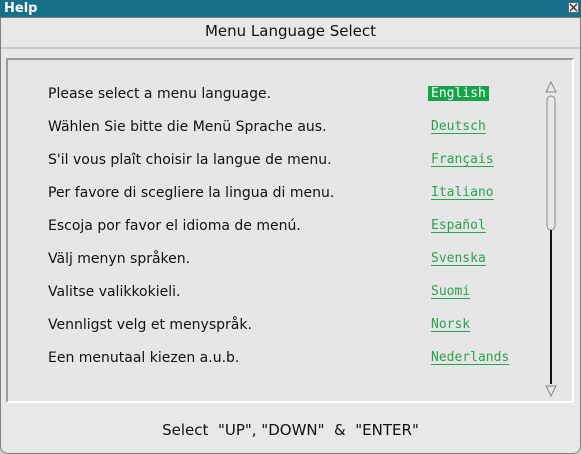 This screenshot has width=581, height=454. What do you see at coordinates (458, 93) in the screenshot?
I see `language-option-english: English` at bounding box center [458, 93].